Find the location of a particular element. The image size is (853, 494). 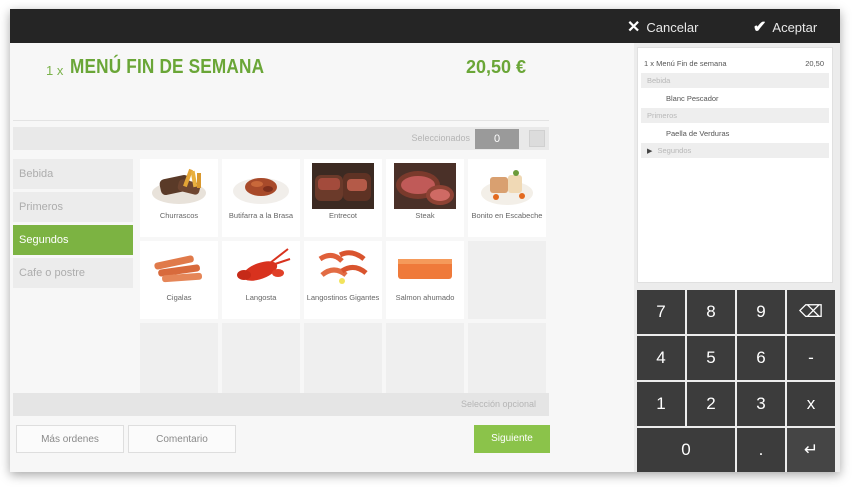

product-butifarra: Butifarra a la Brasa is located at coordinates (261, 198).